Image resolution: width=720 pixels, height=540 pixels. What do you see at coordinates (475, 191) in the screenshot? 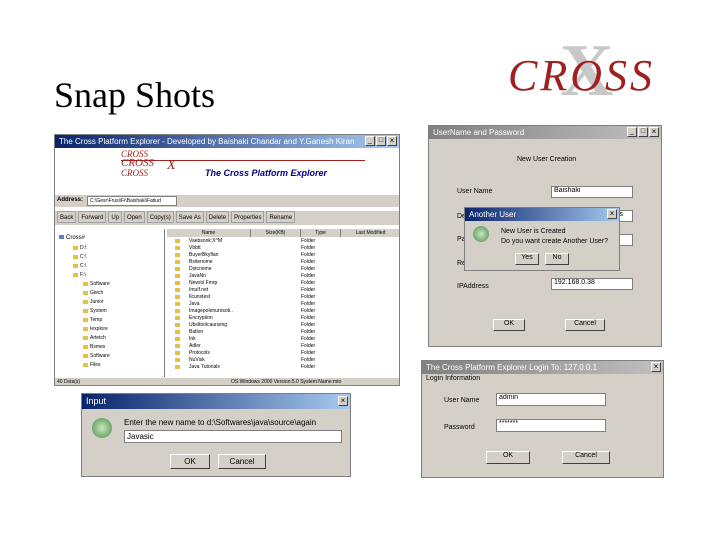
I see `username-label: User Name` at bounding box center [475, 191].